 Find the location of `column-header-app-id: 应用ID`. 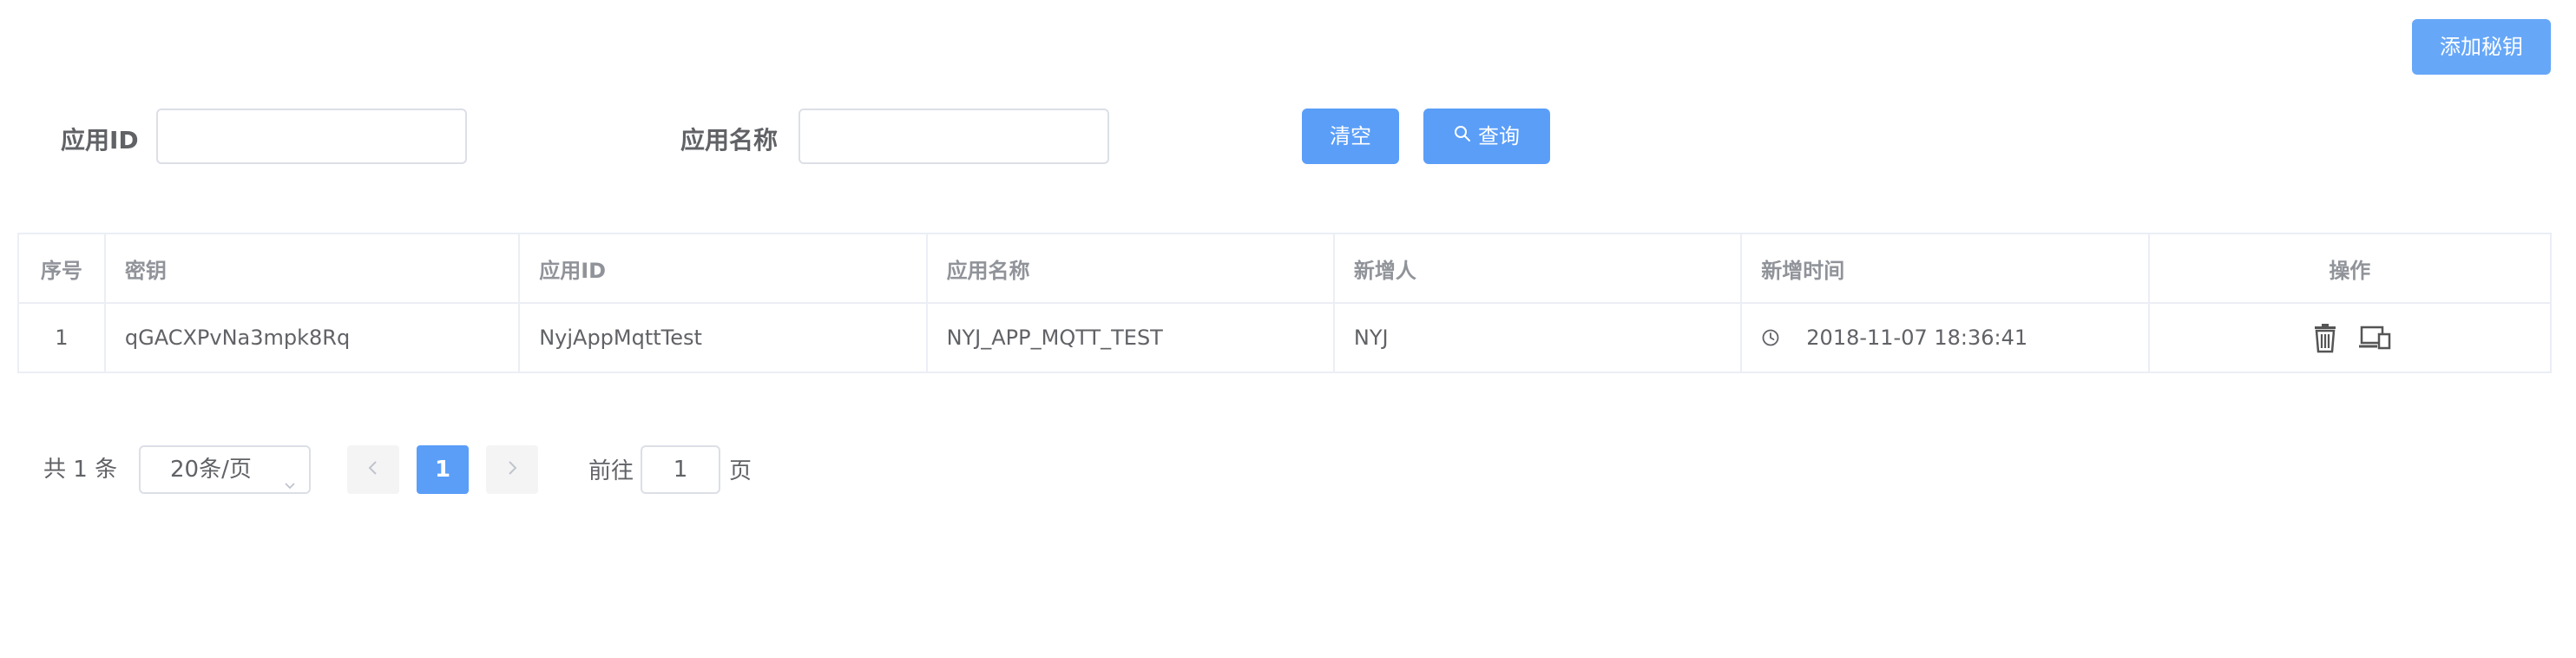

column-header-app-id: 应用ID is located at coordinates (724, 268).